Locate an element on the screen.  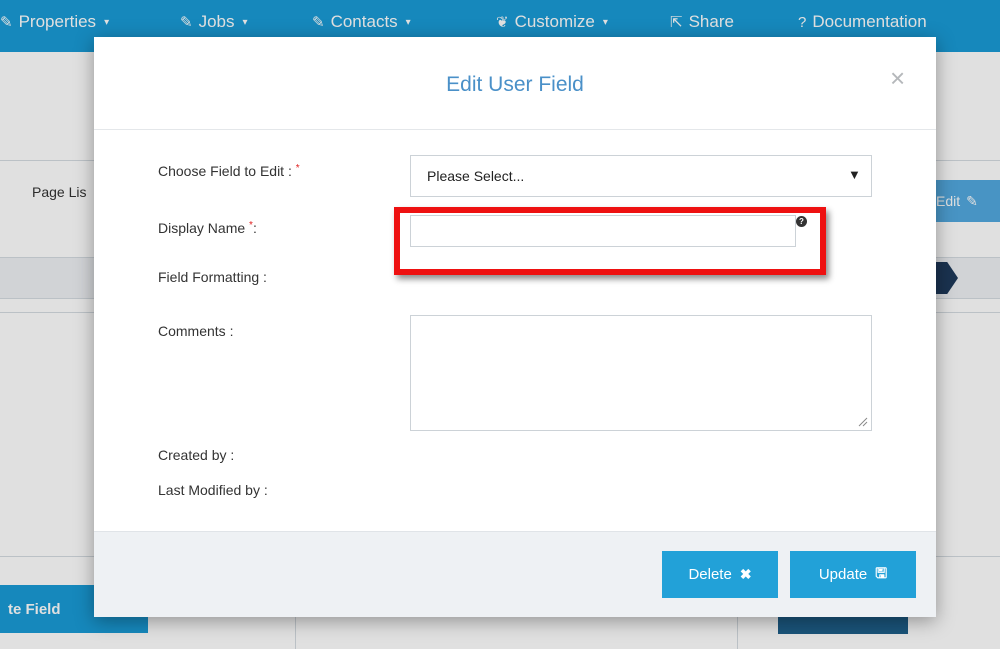
last-modified-by-label: Last Modified by : is located at coordinates (213, 490).